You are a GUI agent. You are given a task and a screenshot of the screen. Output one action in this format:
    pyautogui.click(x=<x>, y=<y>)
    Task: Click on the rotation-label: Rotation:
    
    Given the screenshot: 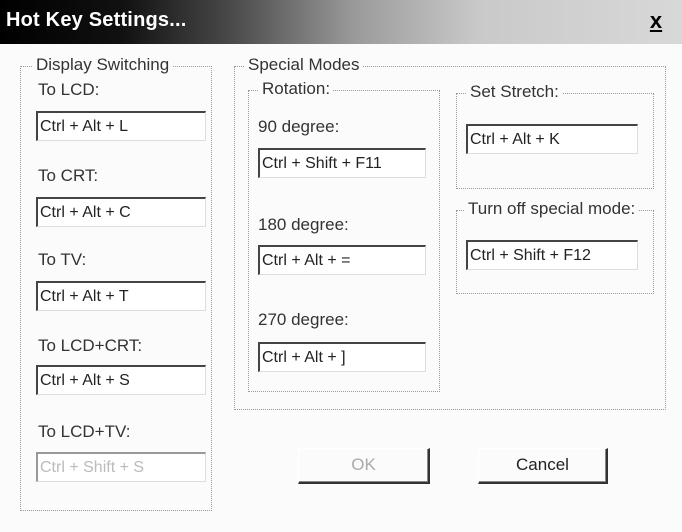 What is the action you would take?
    pyautogui.click(x=296, y=89)
    